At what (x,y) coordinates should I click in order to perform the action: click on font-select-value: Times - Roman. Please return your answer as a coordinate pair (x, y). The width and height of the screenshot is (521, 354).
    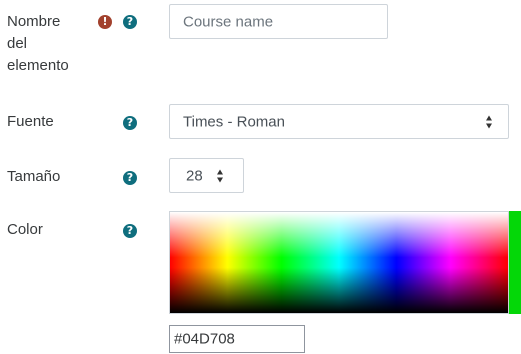
    Looking at the image, I should click on (234, 121).